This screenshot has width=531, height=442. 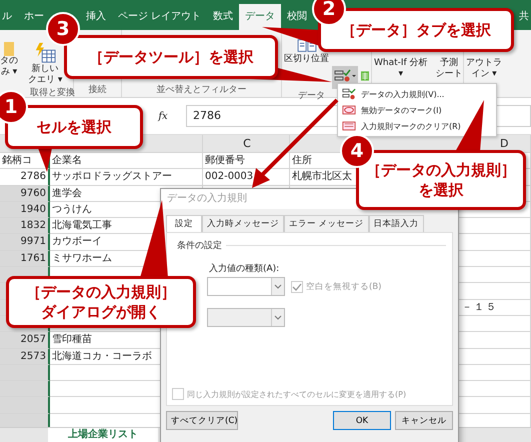 What do you see at coordinates (25, 340) in the screenshot?
I see `table-cell: 2057` at bounding box center [25, 340].